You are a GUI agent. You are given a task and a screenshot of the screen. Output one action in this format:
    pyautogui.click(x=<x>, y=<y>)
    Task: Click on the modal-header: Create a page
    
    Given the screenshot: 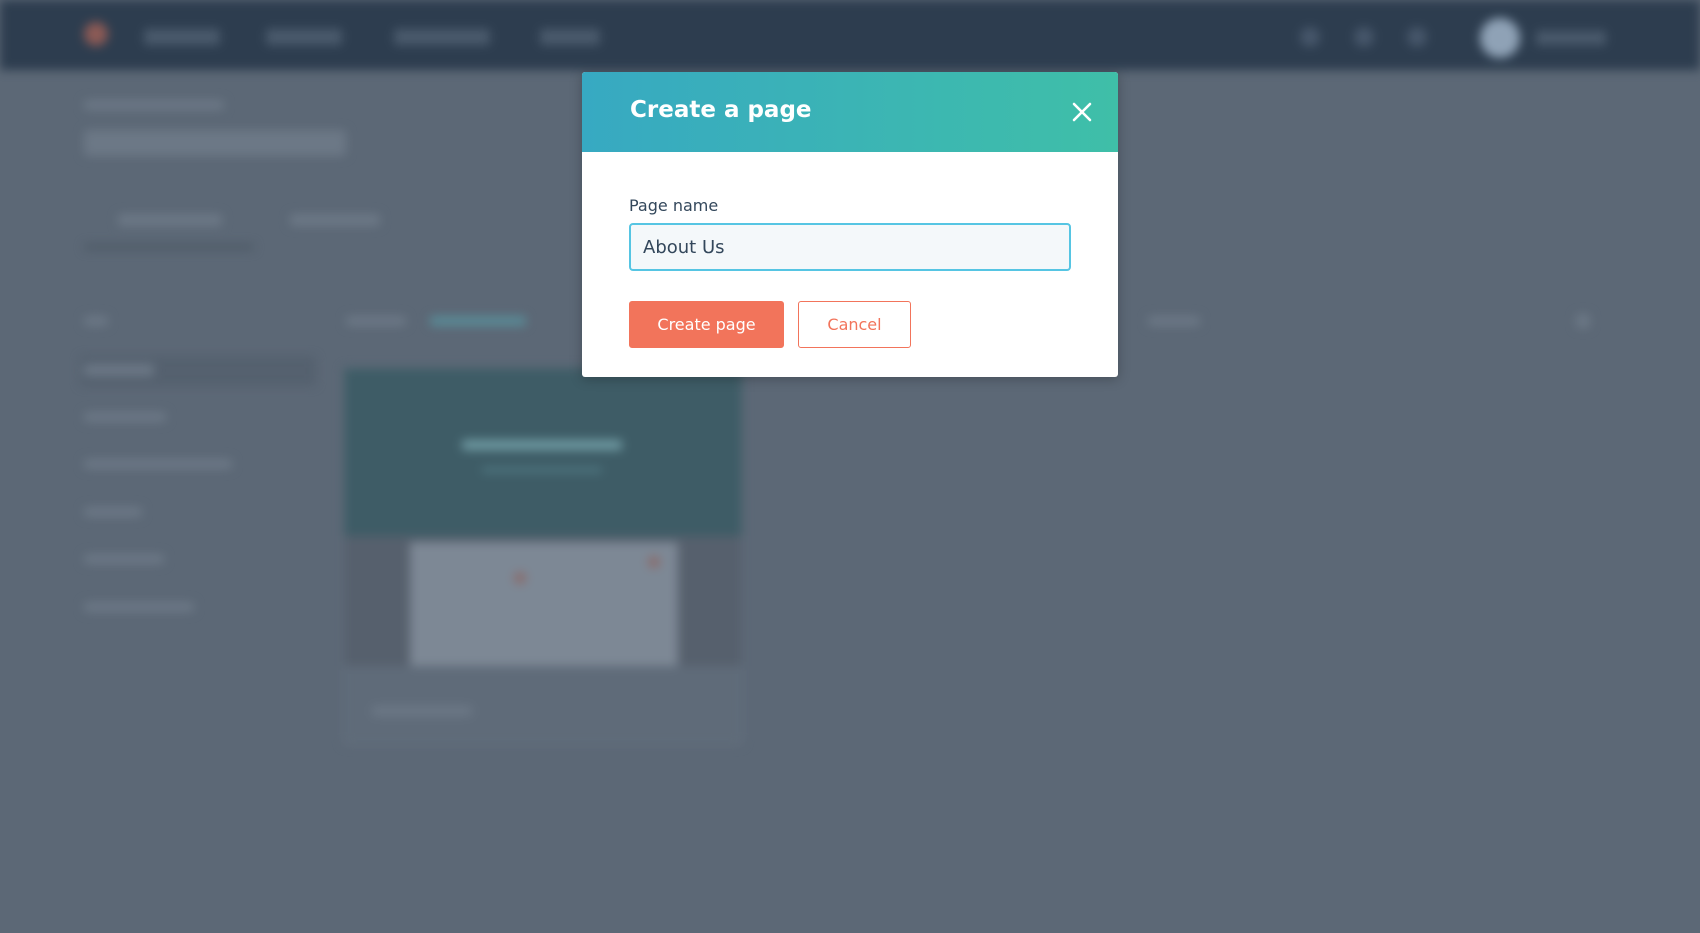 What is the action you would take?
    pyautogui.click(x=850, y=112)
    